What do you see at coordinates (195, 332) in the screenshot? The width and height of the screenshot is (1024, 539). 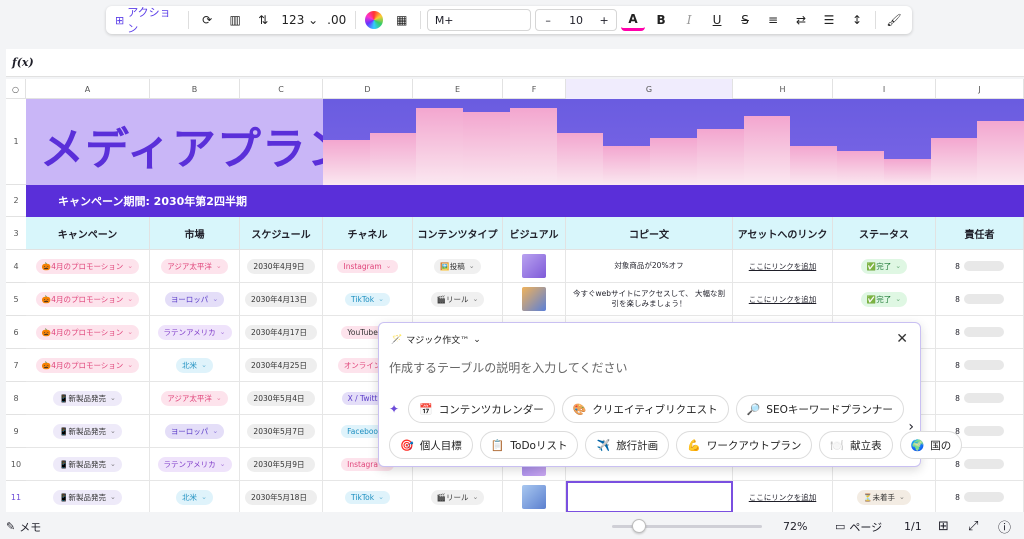 I see `market-cell: ラテンアメリカ` at bounding box center [195, 332].